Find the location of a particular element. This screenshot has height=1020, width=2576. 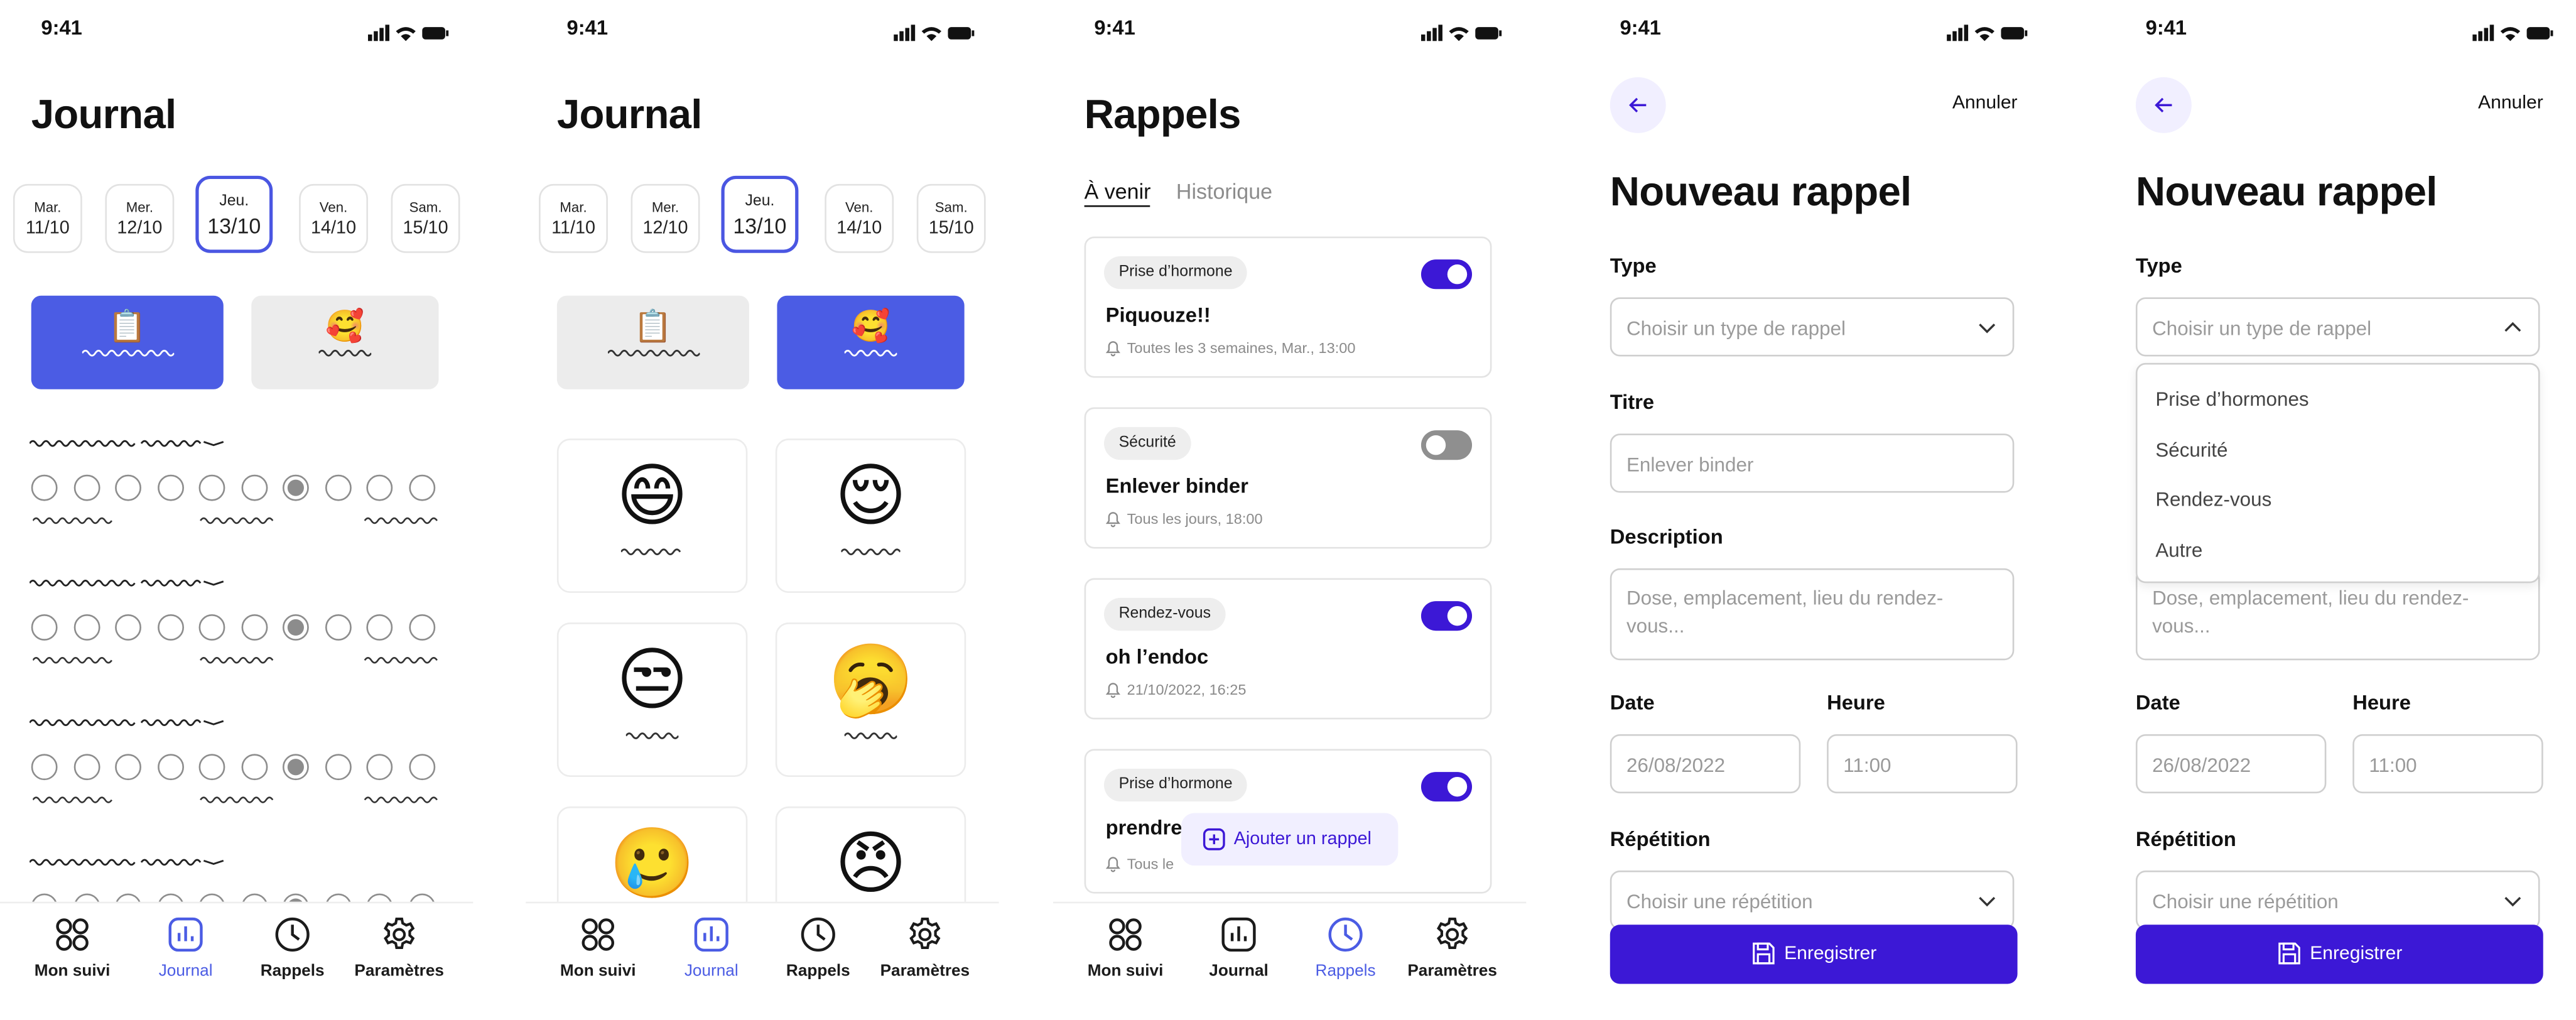

bottom-nav: Mon suivi Journal Rappels Paramètres is located at coordinates (763, 960).